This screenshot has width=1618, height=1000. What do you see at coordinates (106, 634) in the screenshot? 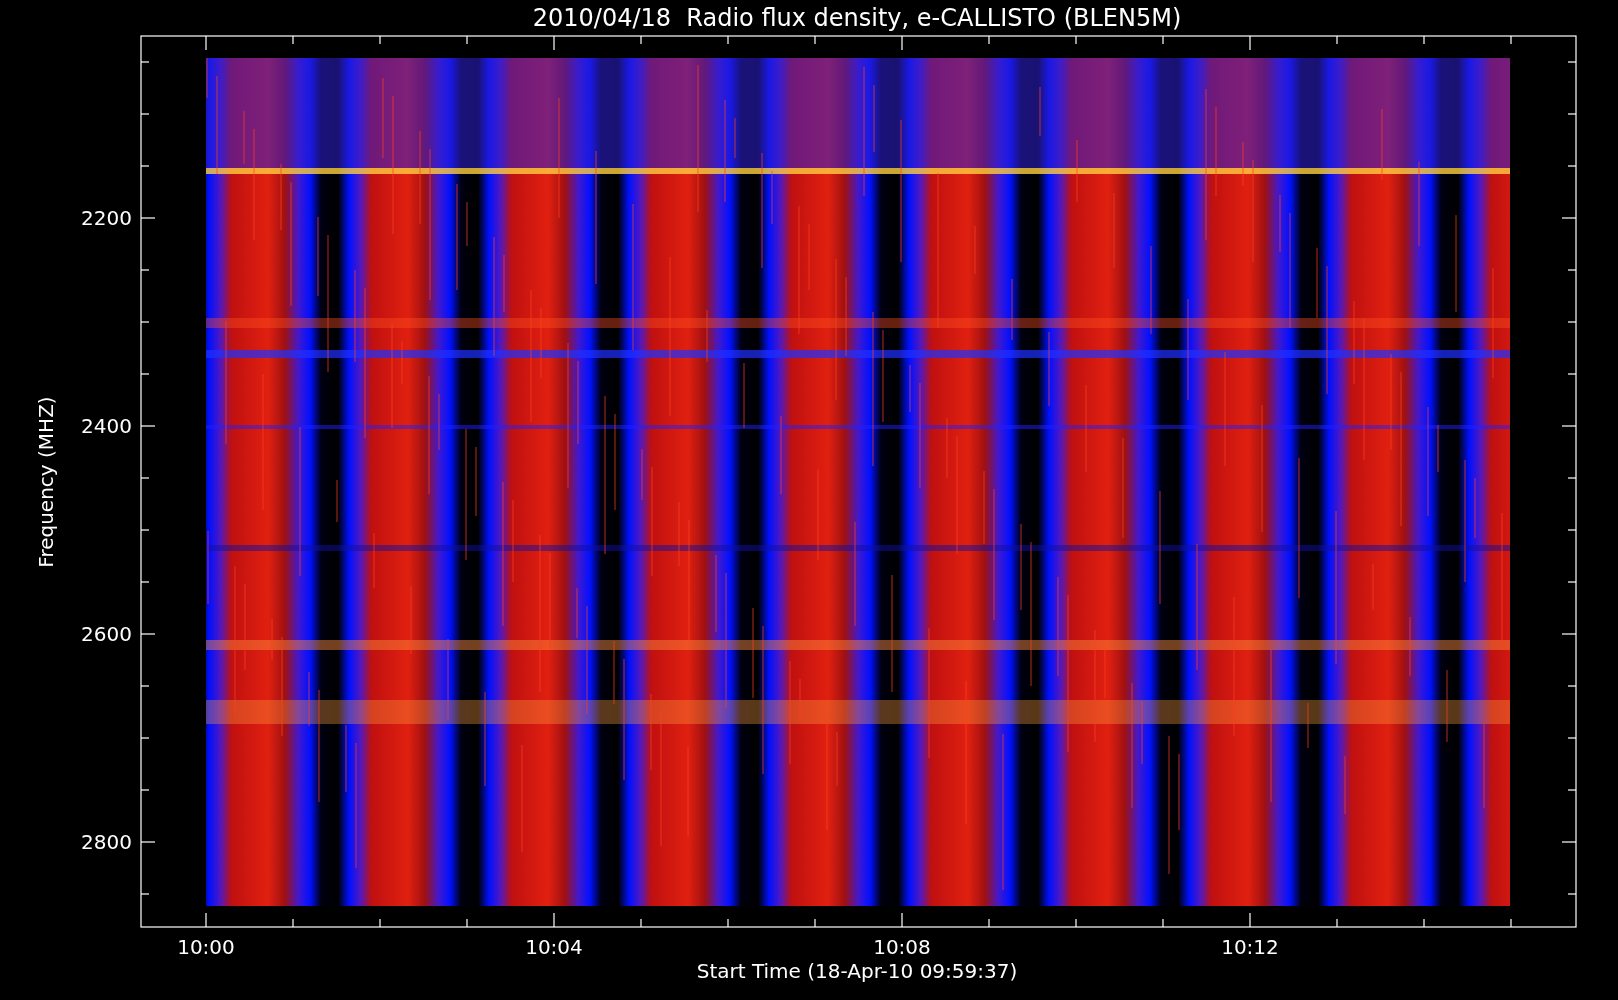
I see `tick-label: 2600` at bounding box center [106, 634].